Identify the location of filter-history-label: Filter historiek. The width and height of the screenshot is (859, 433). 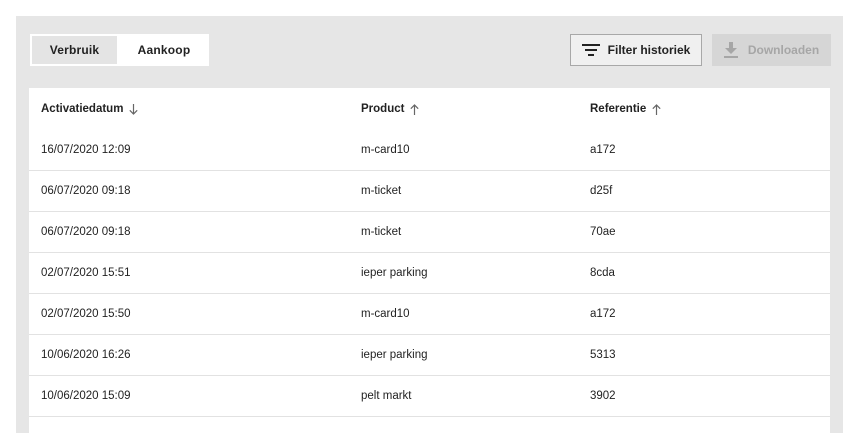
(649, 50).